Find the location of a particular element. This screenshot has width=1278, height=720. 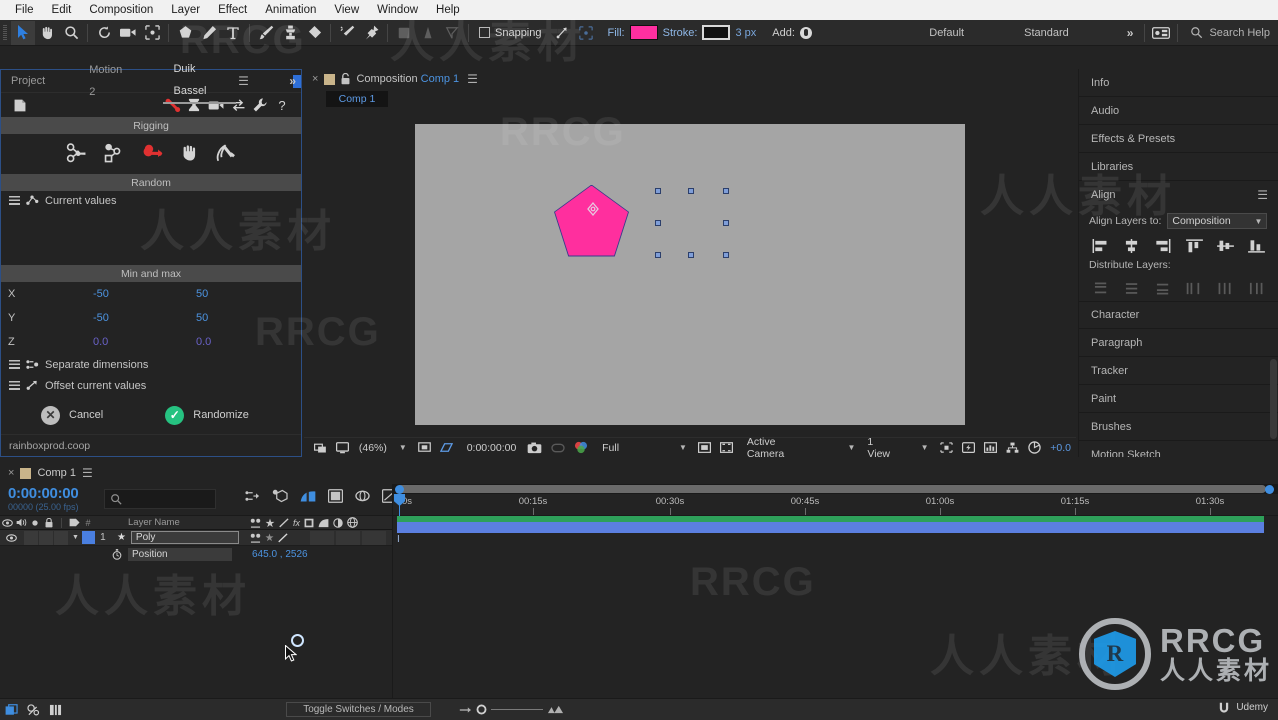

chevron-double-right-icon: » is located at coordinates (292, 81).